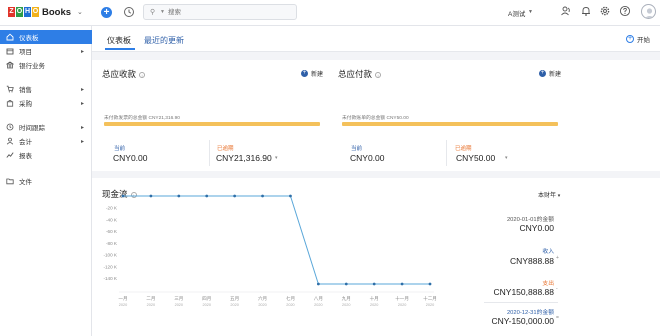  I want to click on payables-new-button: + 新建, so click(550, 73).